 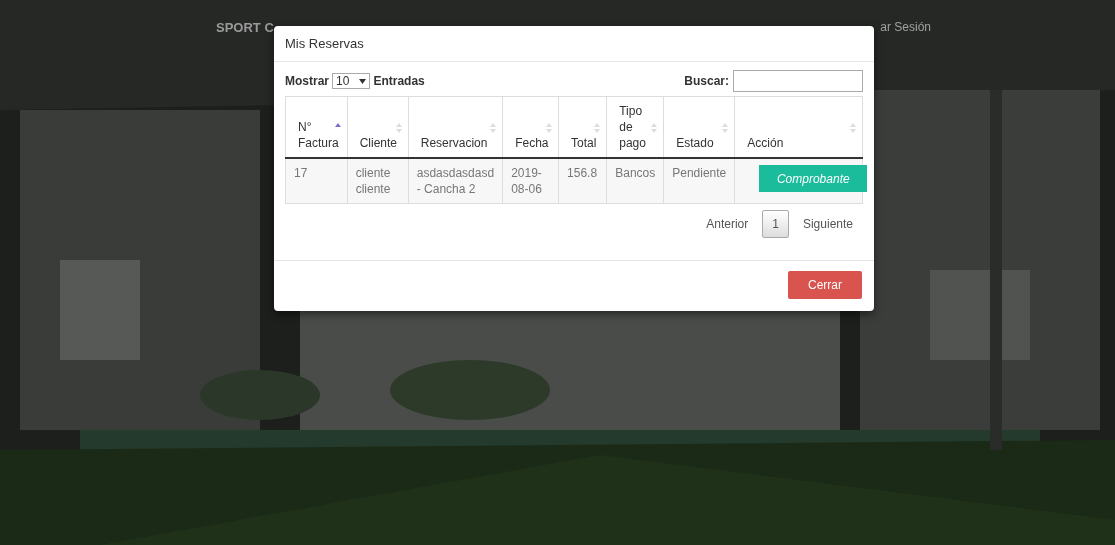 What do you see at coordinates (324, 43) in the screenshot?
I see `modal-title: Mis Reservas` at bounding box center [324, 43].